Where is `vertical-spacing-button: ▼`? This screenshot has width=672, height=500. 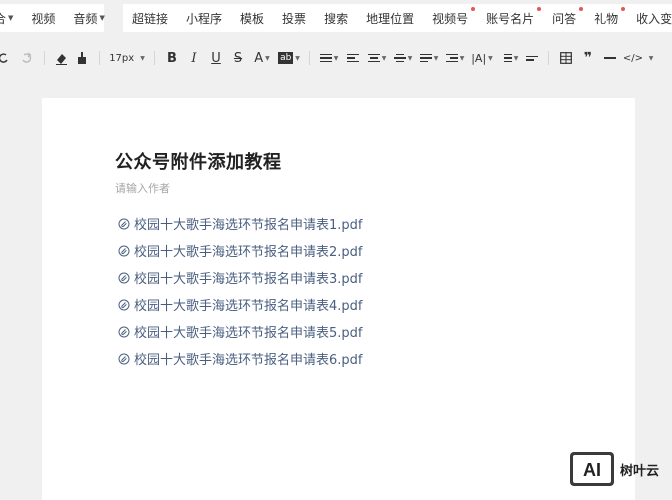
vertical-spacing-button: ▼ is located at coordinates (403, 58).